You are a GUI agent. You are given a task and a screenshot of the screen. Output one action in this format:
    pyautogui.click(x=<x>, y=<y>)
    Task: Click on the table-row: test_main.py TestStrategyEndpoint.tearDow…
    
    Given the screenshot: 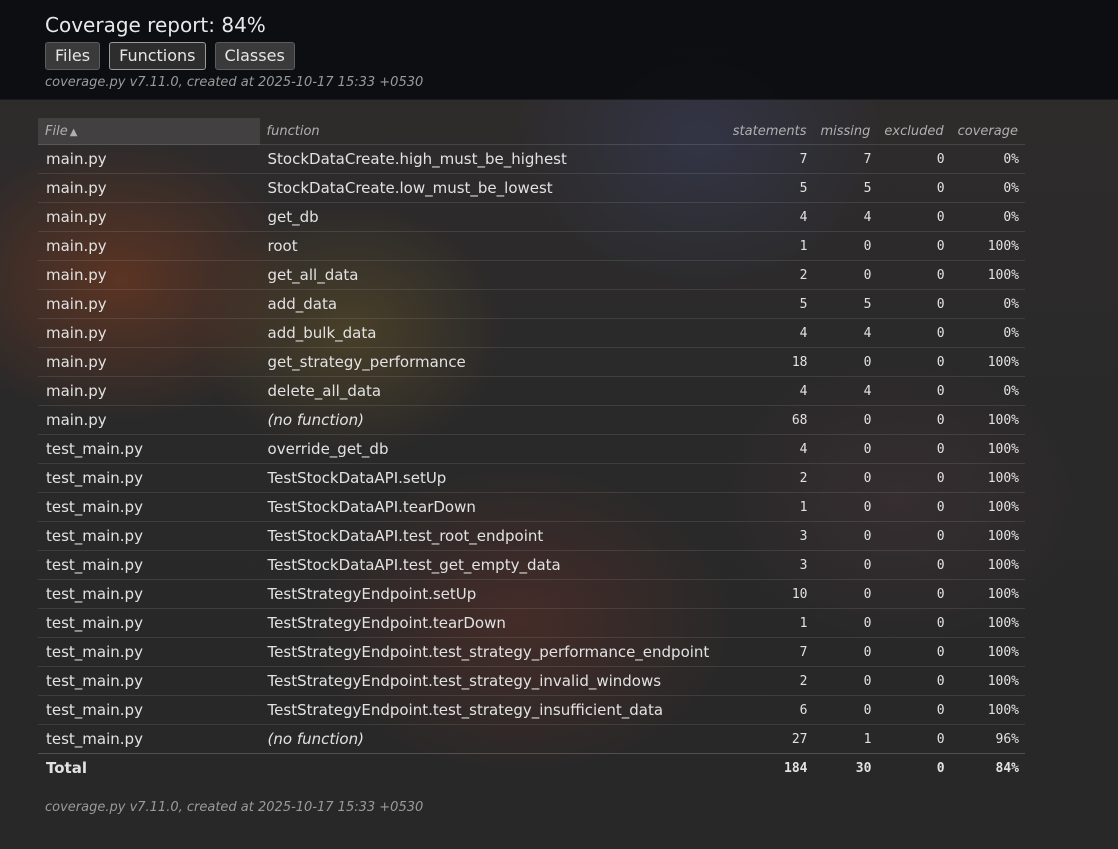 What is the action you would take?
    pyautogui.click(x=531, y=623)
    